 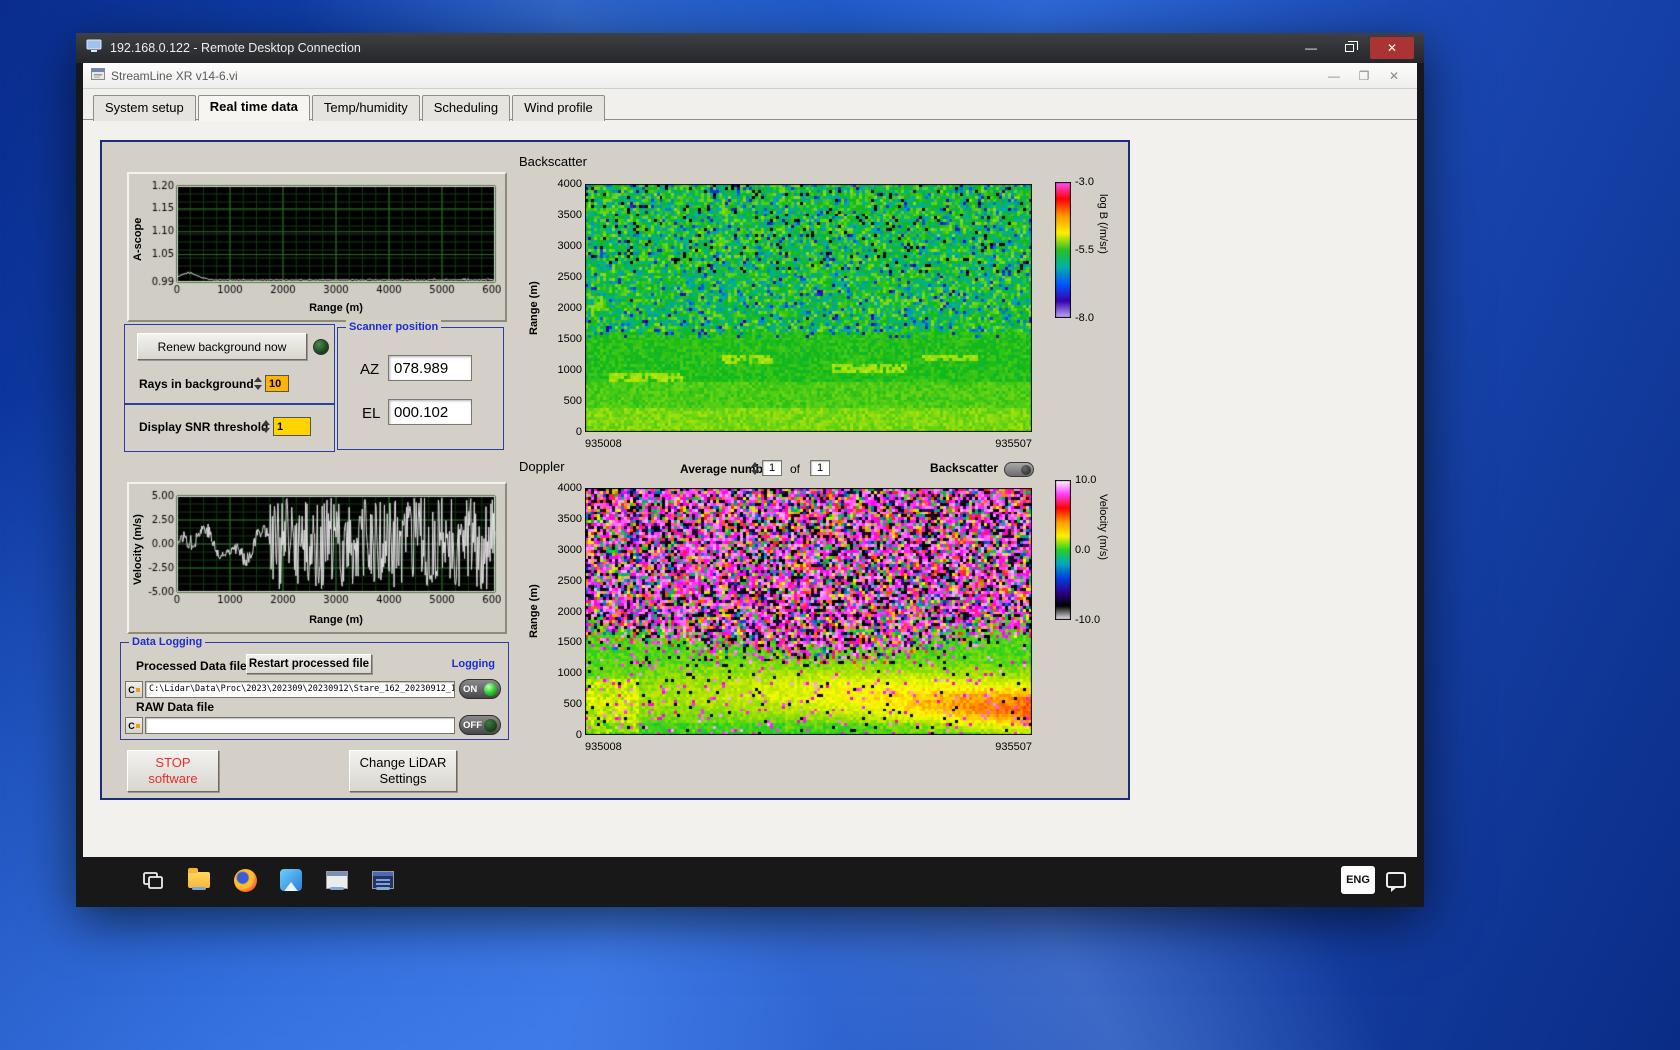 I want to click on doppler-colorbar, so click(x=1063, y=550).